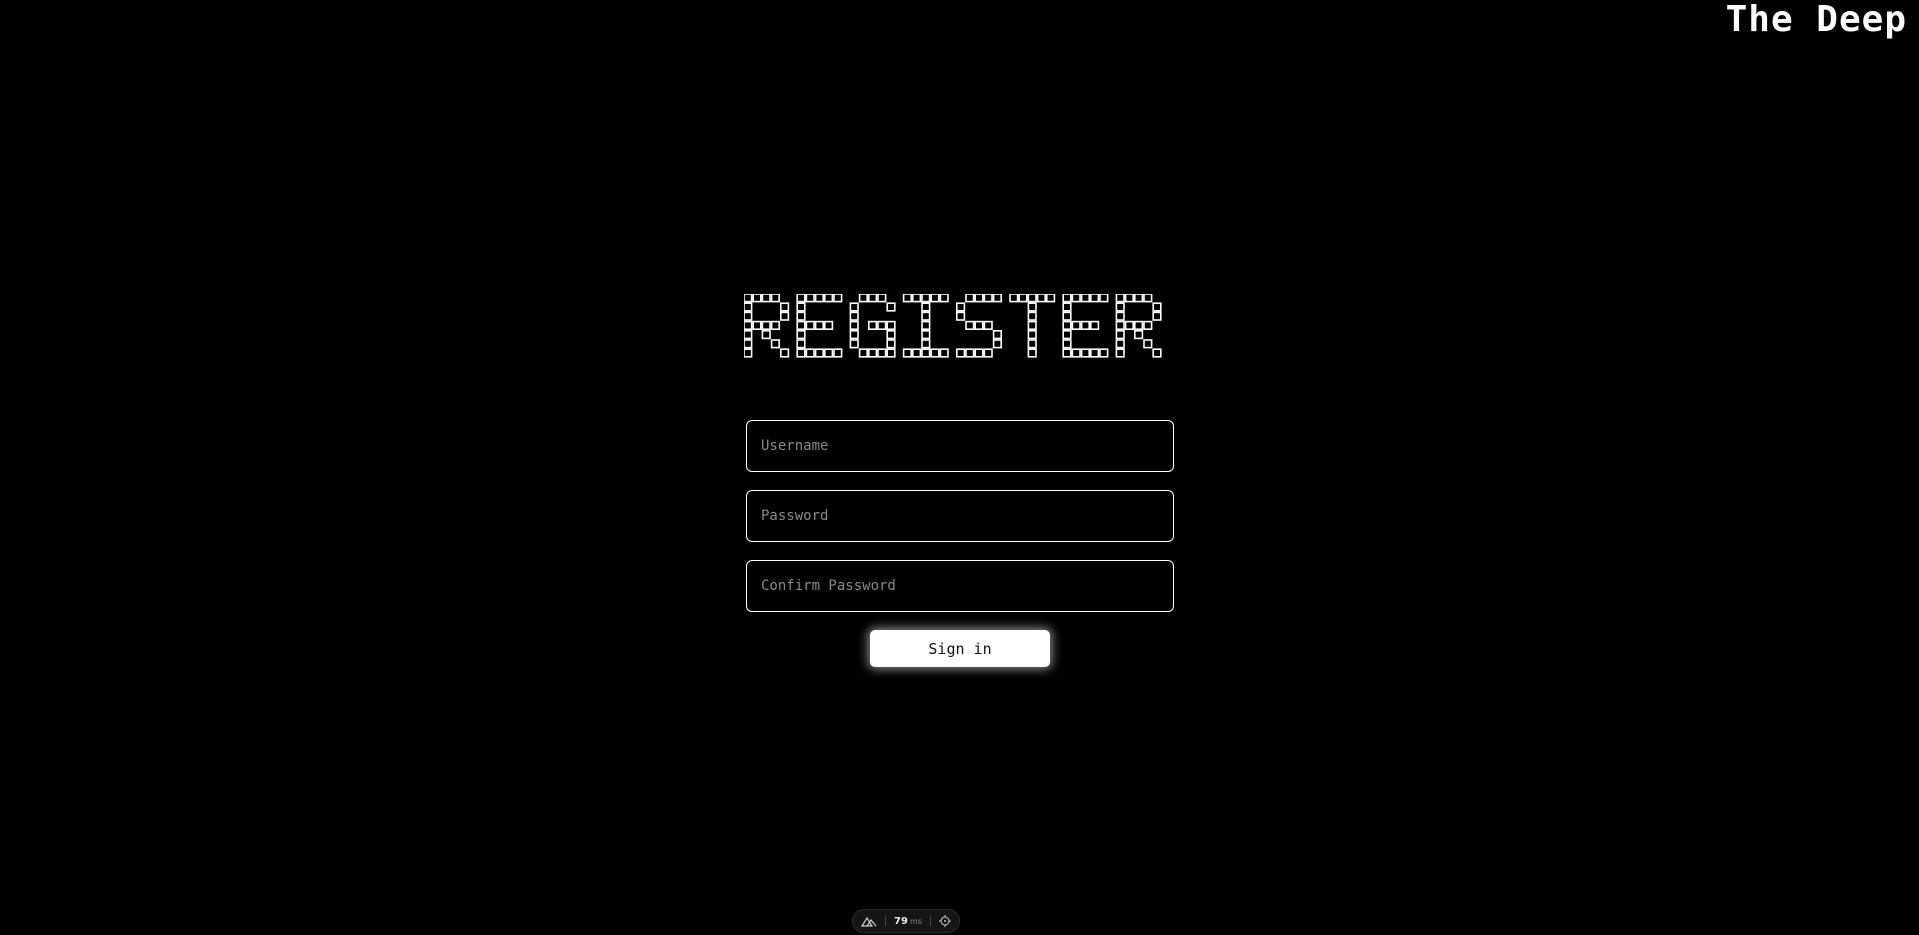 The image size is (1919, 935). What do you see at coordinates (869, 921) in the screenshot?
I see `nuxt-logo-icon` at bounding box center [869, 921].